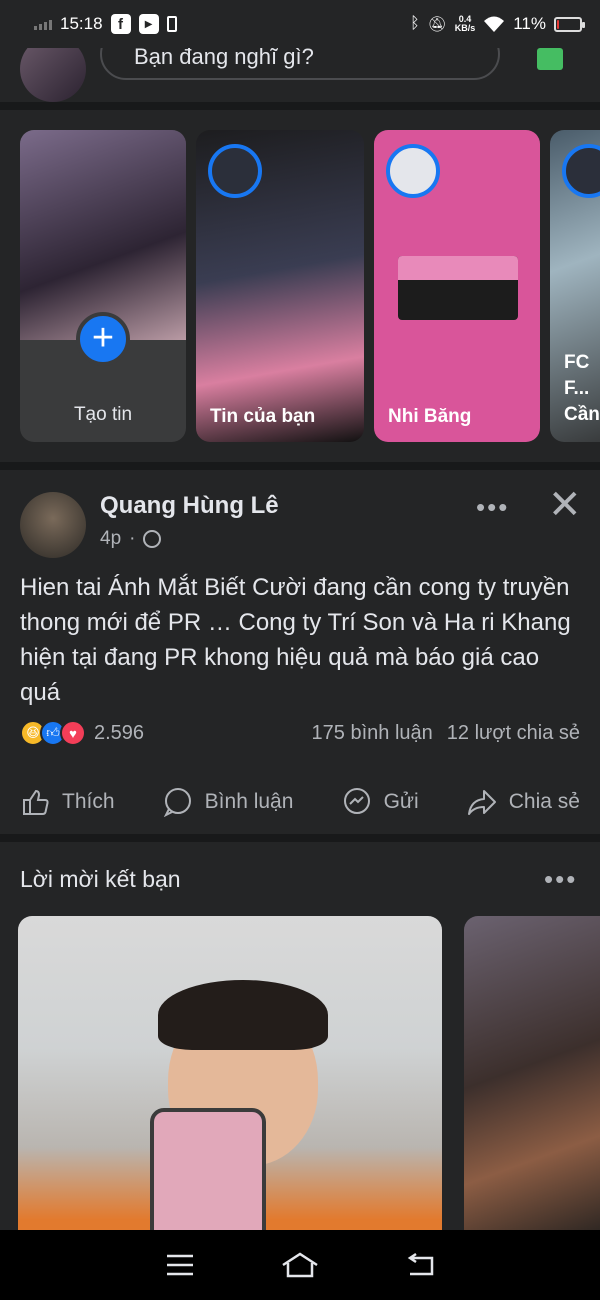 The width and height of the screenshot is (600, 1300). What do you see at coordinates (103, 339) in the screenshot?
I see `plus-icon: +` at bounding box center [103, 339].